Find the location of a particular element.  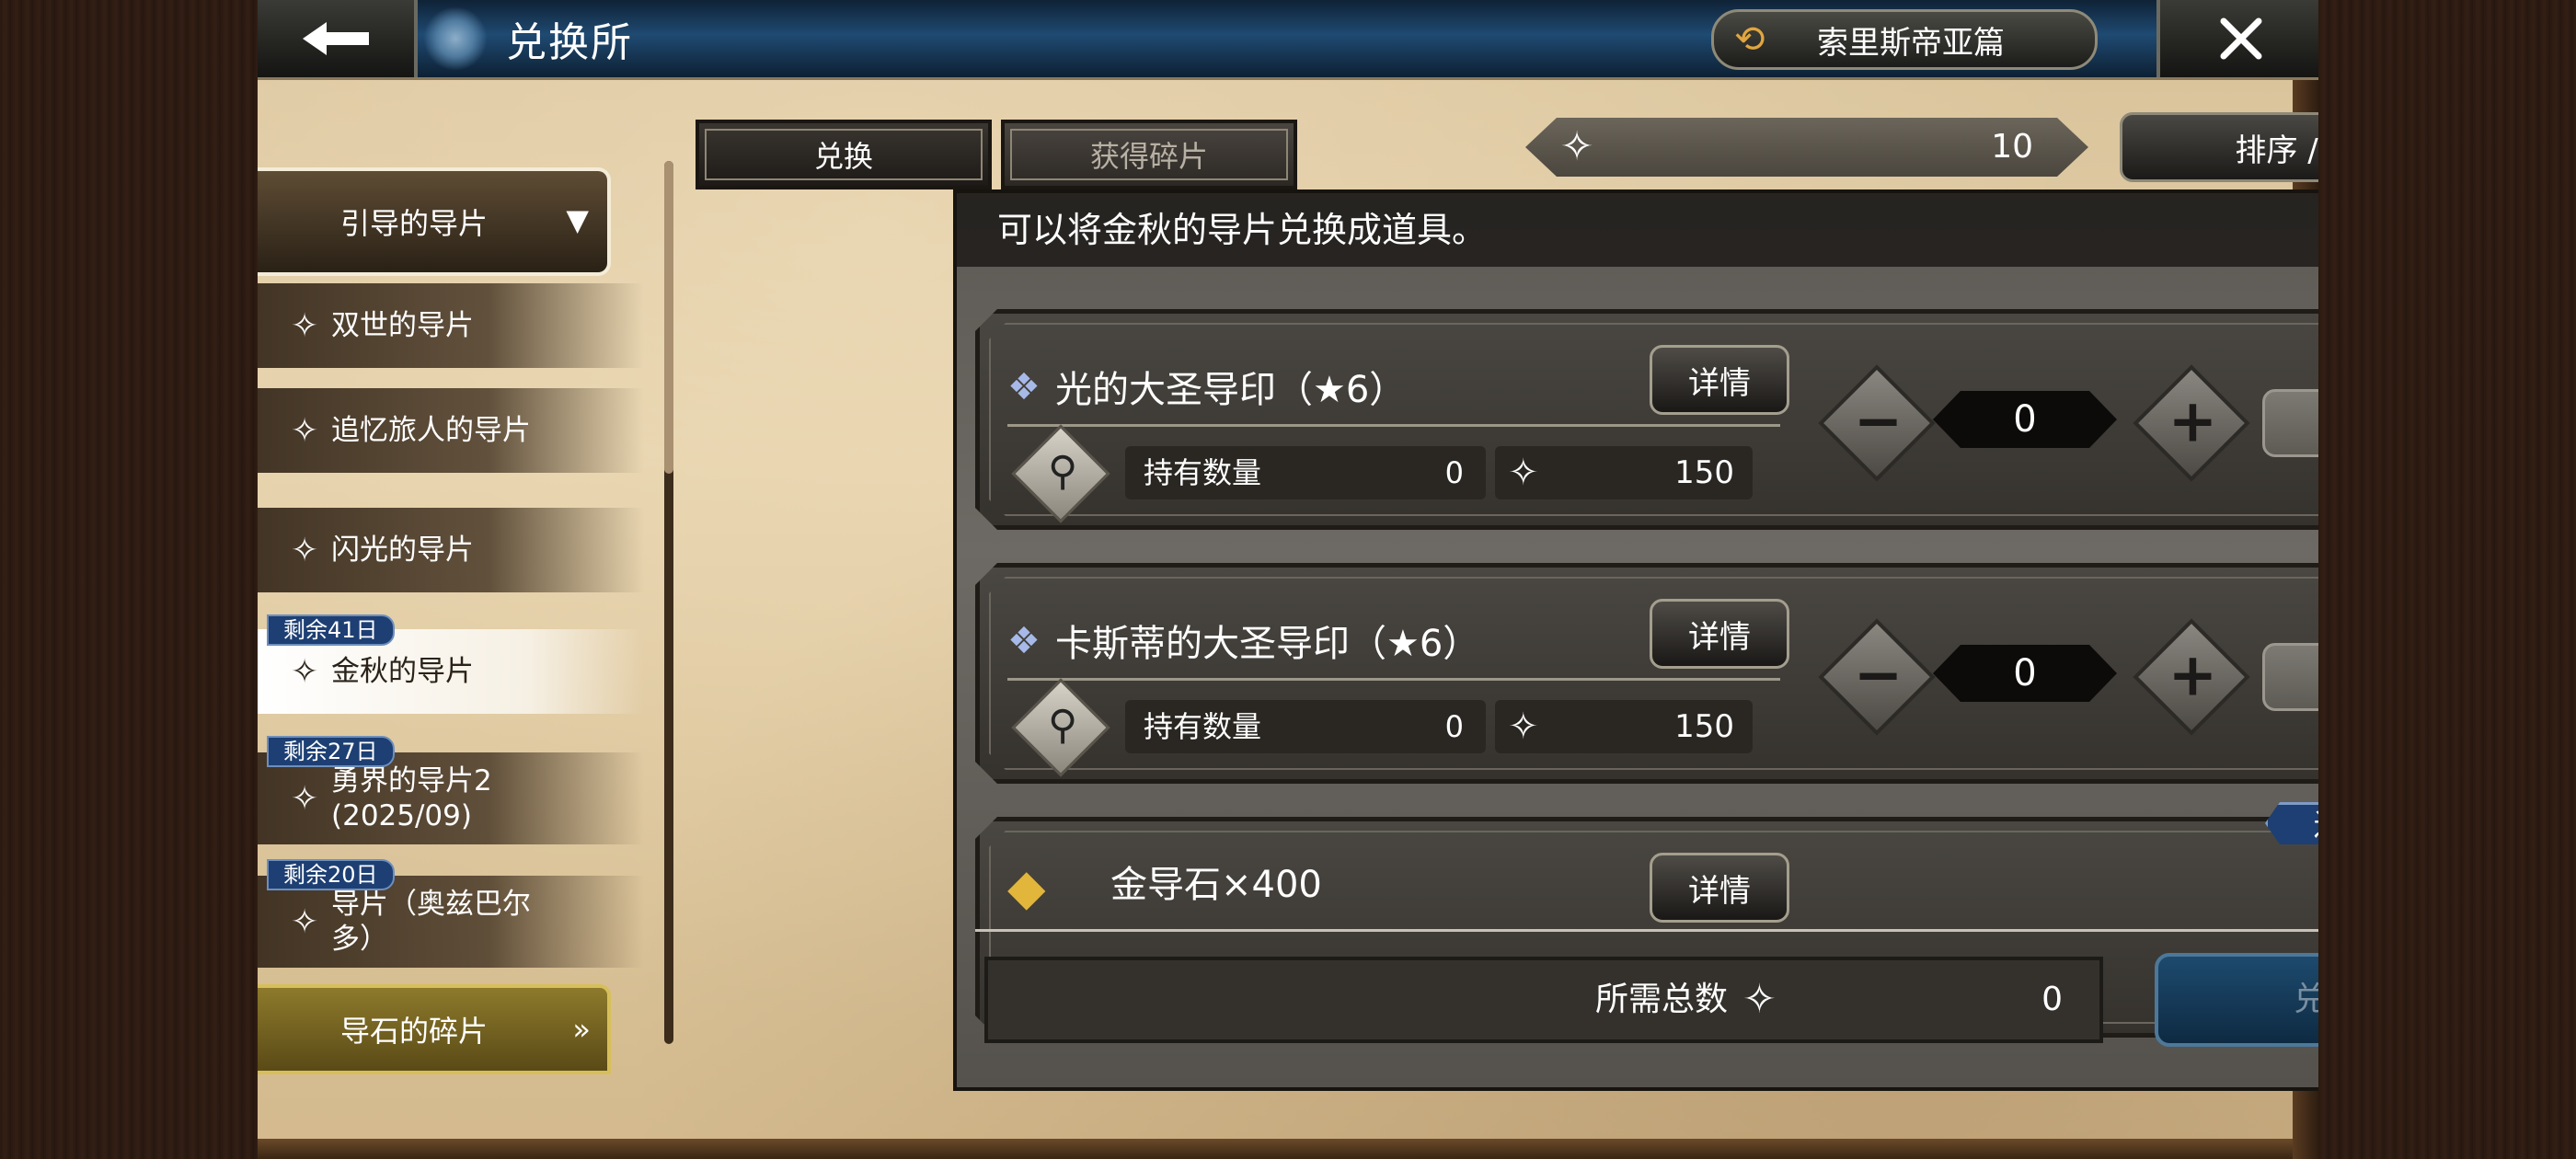

story-label: 索里斯帝亚篇 is located at coordinates (1911, 43).